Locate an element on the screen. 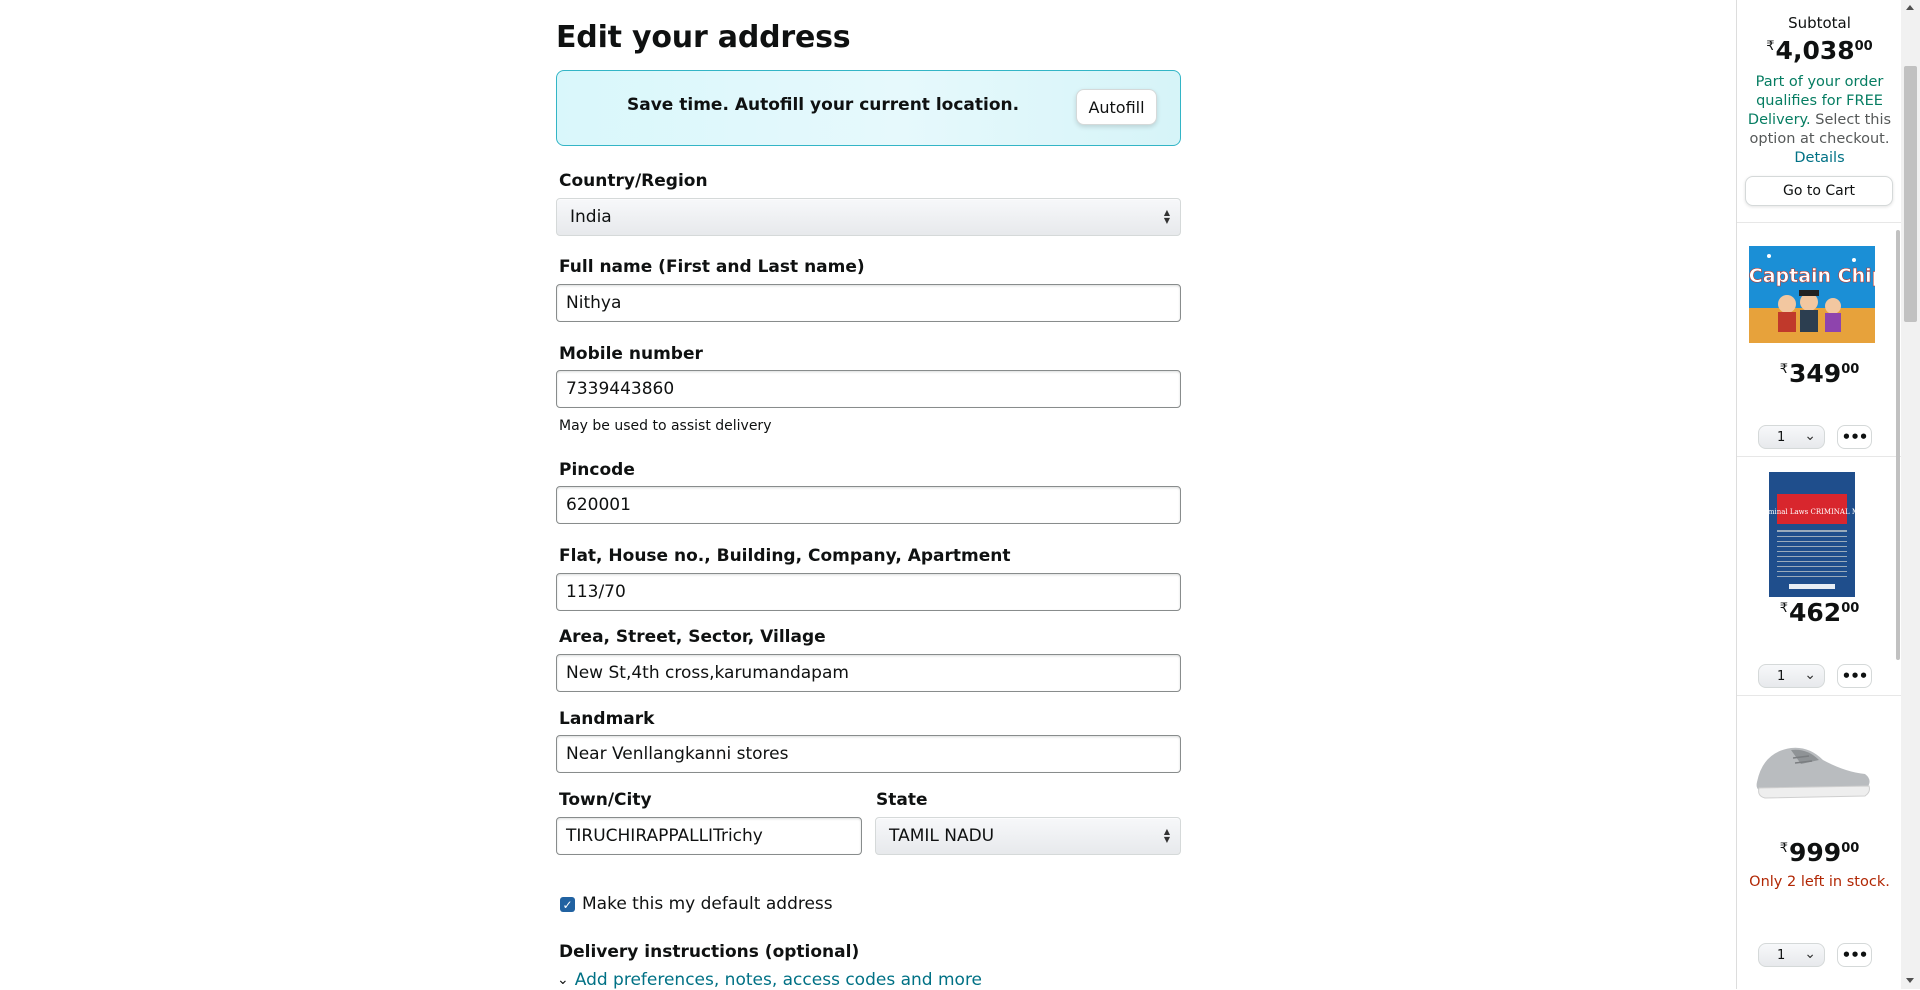 This screenshot has height=990, width=1920. item-price: ₹34900 is located at coordinates (1819, 373).